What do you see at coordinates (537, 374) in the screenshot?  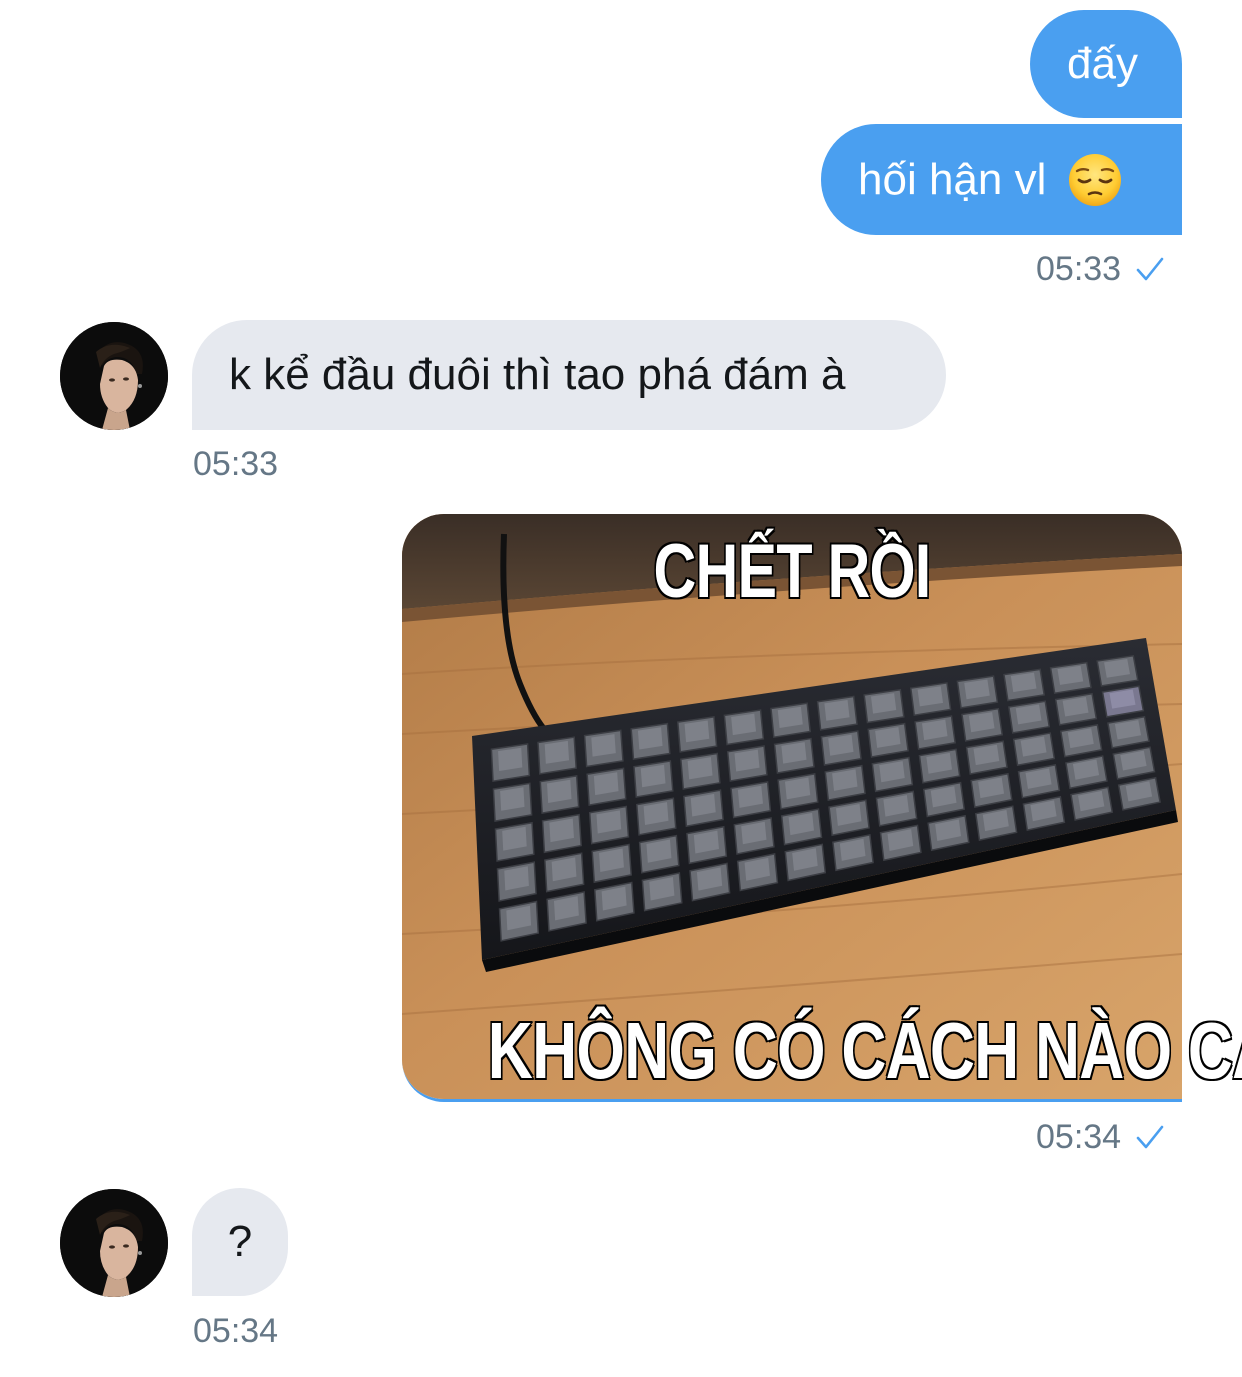 I see `message-text: k kể đầu đuôi thì tao phá đám à` at bounding box center [537, 374].